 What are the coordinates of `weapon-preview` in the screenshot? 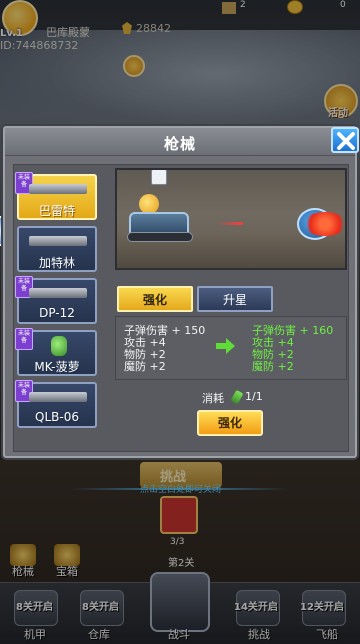 It's located at (231, 219).